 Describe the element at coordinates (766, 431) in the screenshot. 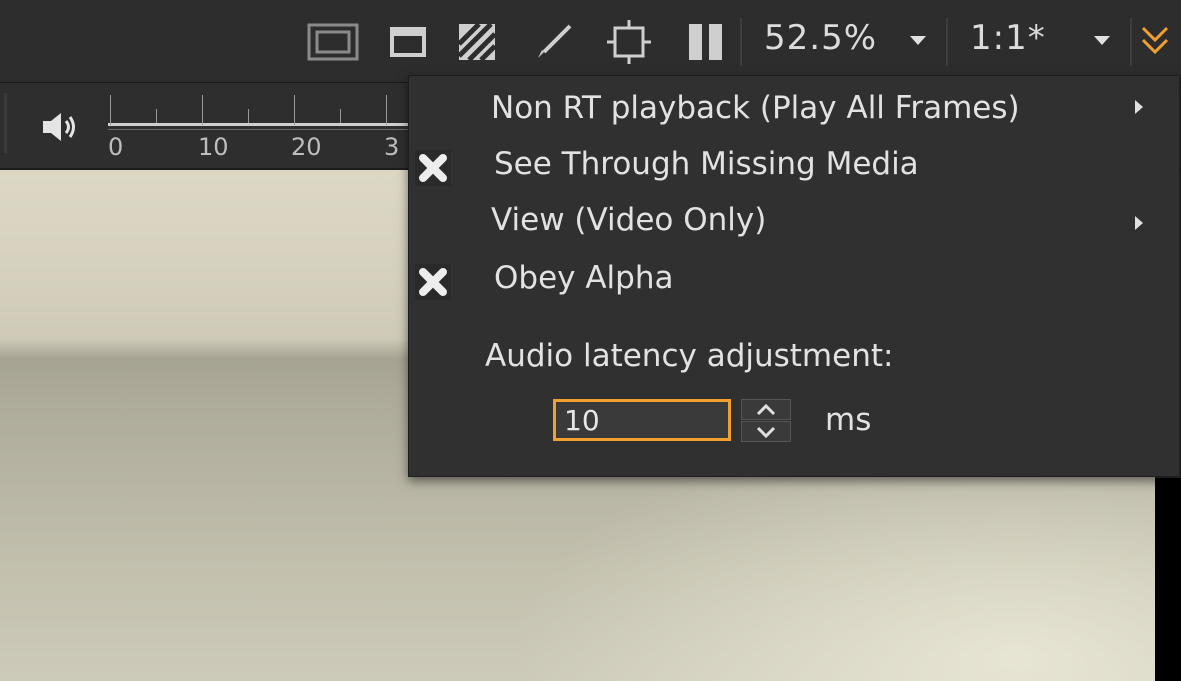

I see `stepper-down-button` at that location.